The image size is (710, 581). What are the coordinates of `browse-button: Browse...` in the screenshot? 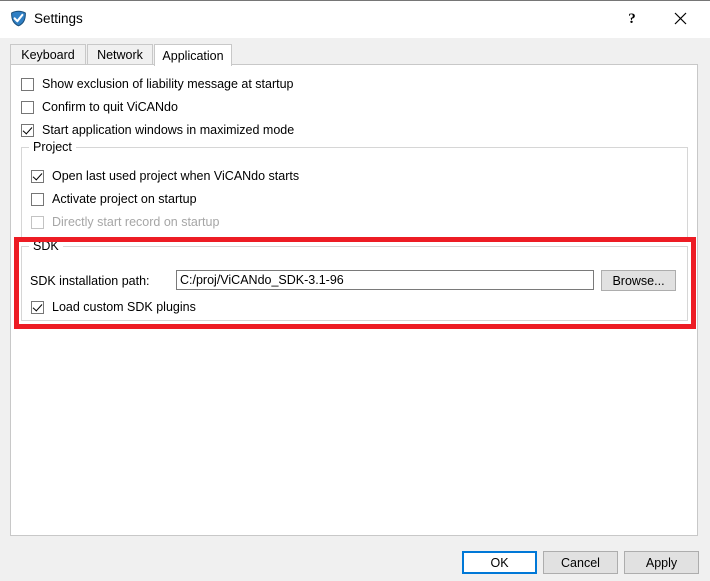 It's located at (638, 280).